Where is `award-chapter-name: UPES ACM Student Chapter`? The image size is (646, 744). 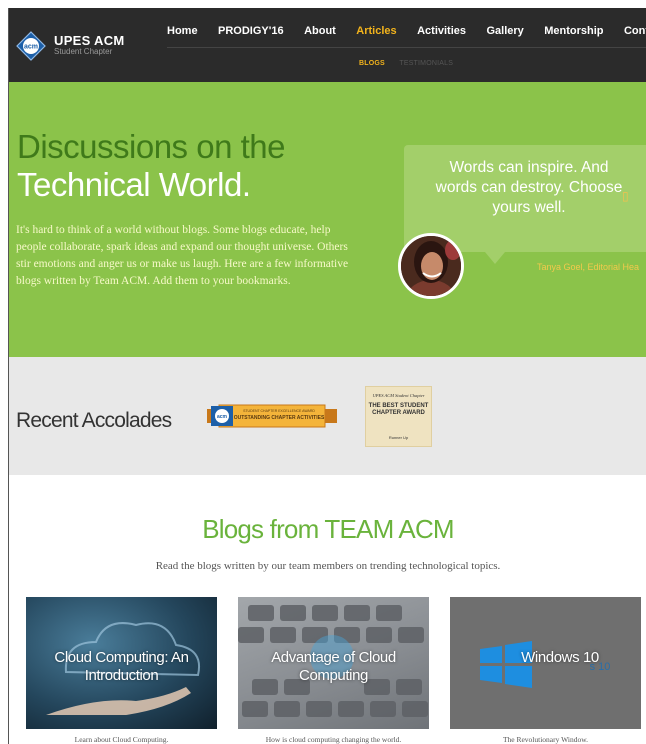
award-chapter-name: UPES ACM Student Chapter is located at coordinates (398, 395).